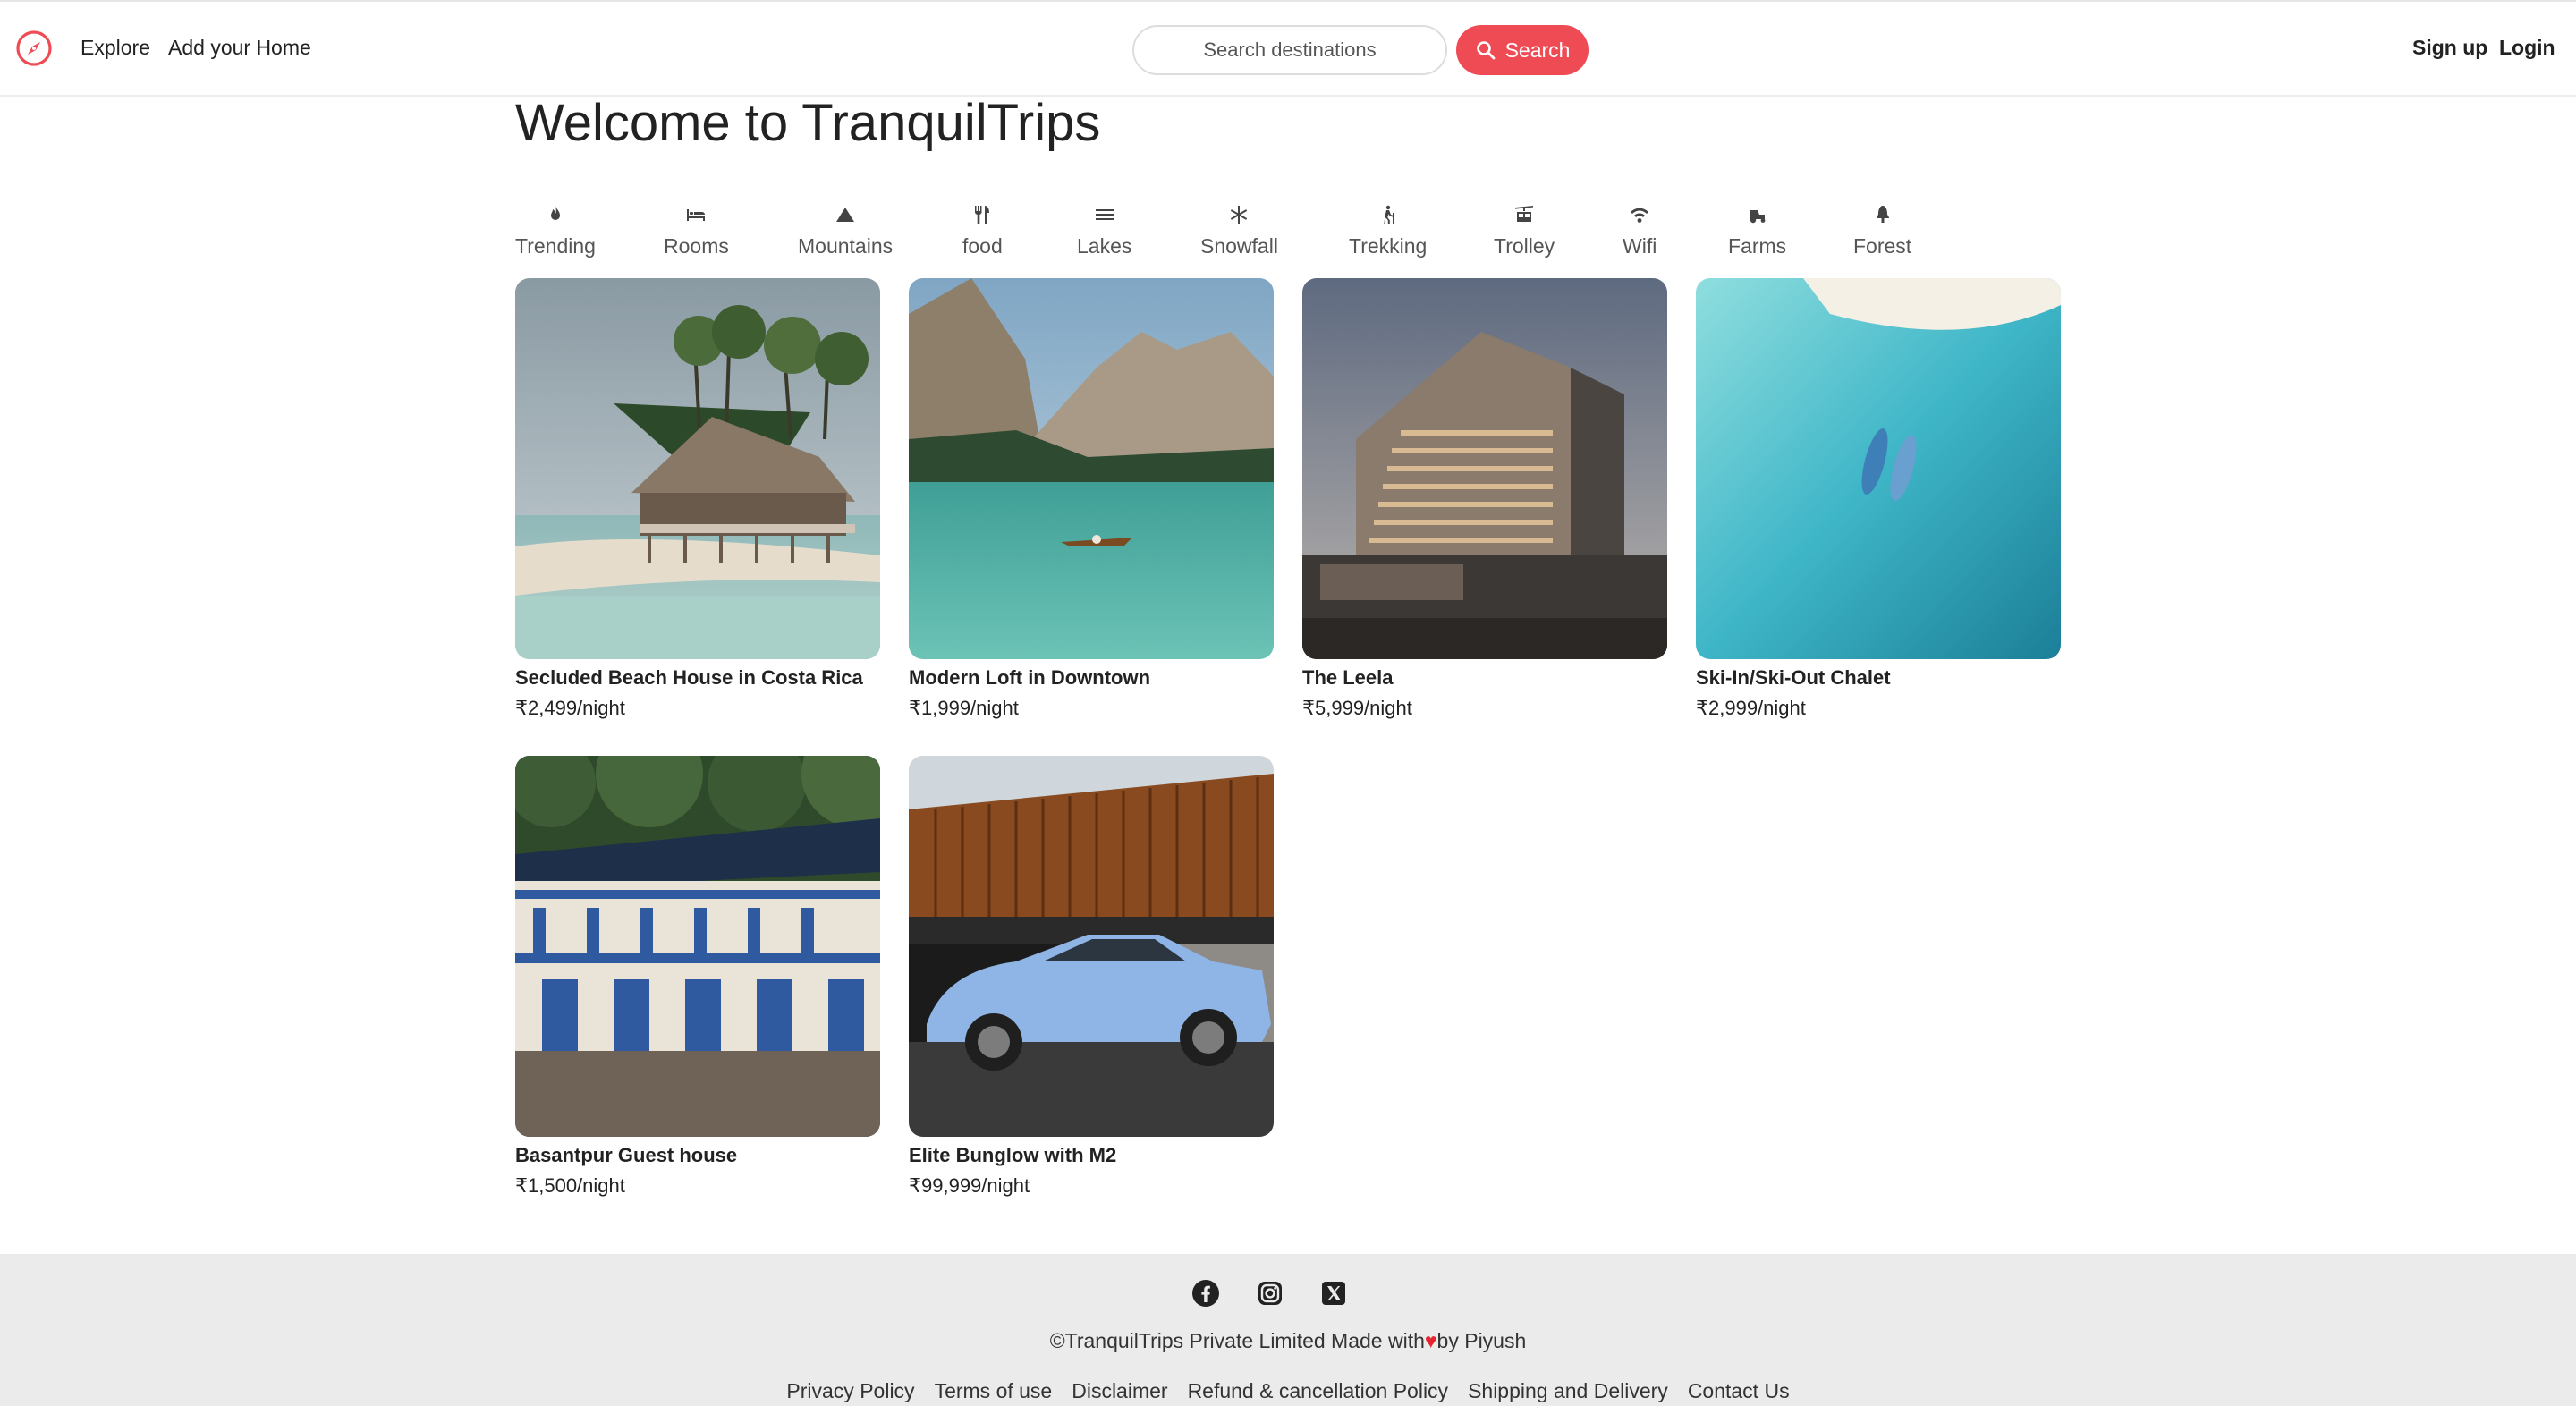 This screenshot has height=1406, width=2576. I want to click on filter-trending: Trending, so click(555, 230).